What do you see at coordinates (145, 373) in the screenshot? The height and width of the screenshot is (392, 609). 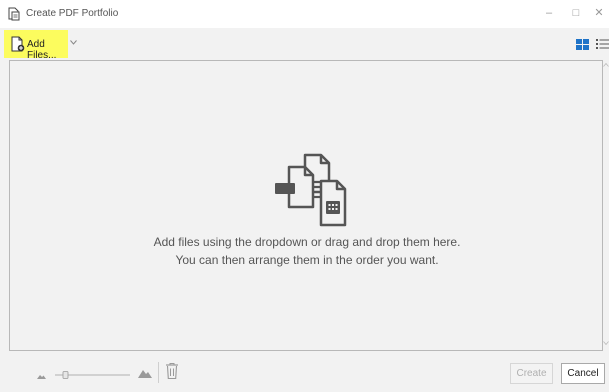 I see `large-mountain-icon` at bounding box center [145, 373].